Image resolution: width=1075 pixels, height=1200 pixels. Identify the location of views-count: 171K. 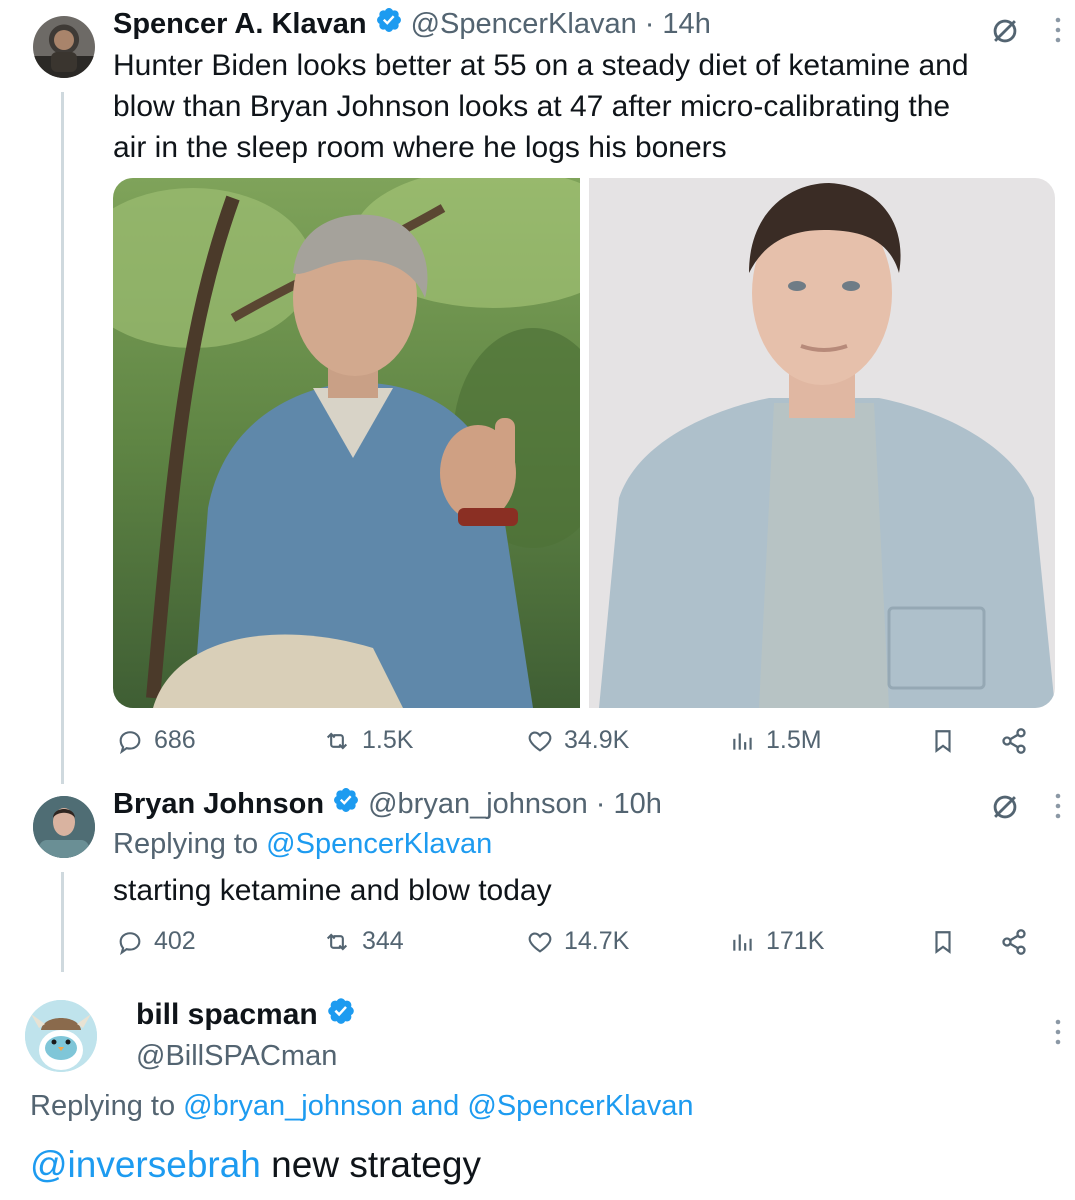
(795, 941).